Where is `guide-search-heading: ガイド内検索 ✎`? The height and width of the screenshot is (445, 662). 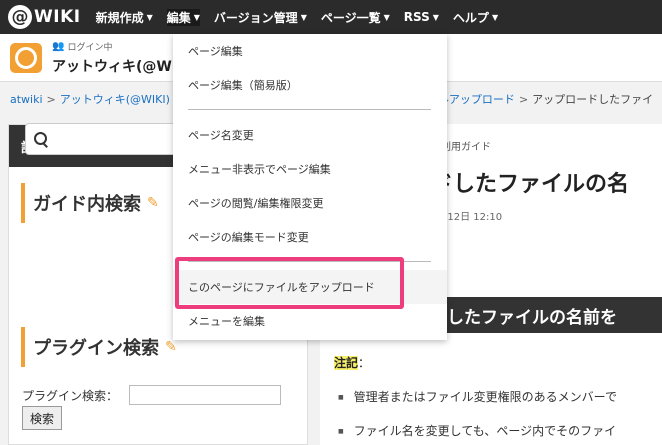
guide-search-heading: ガイド内検索 ✎ is located at coordinates (90, 203).